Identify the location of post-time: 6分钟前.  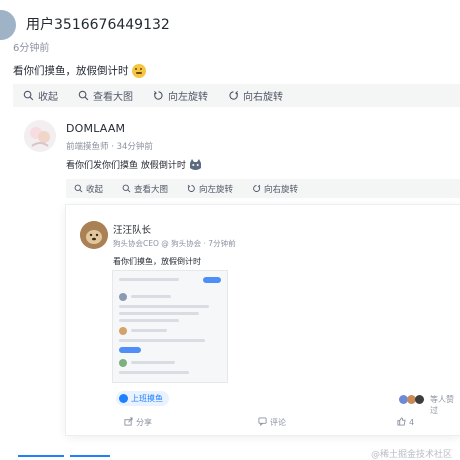
(31, 48).